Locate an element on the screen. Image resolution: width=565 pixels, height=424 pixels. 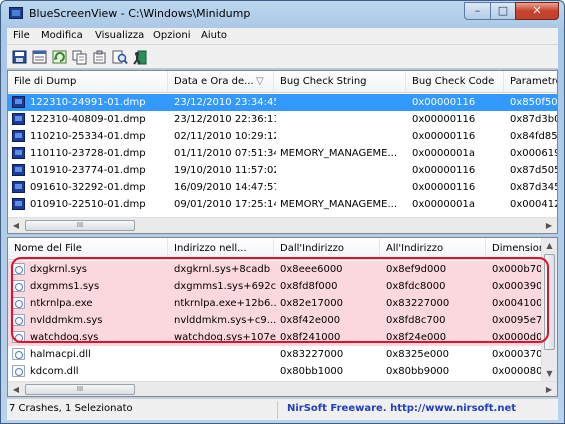
html-report-icon is located at coordinates (39, 56).